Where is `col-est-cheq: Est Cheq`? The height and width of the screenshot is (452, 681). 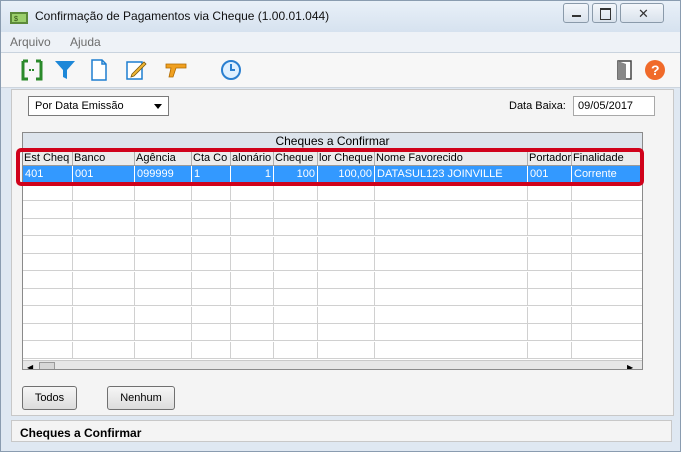
col-est-cheq: Est Cheq is located at coordinates (48, 158).